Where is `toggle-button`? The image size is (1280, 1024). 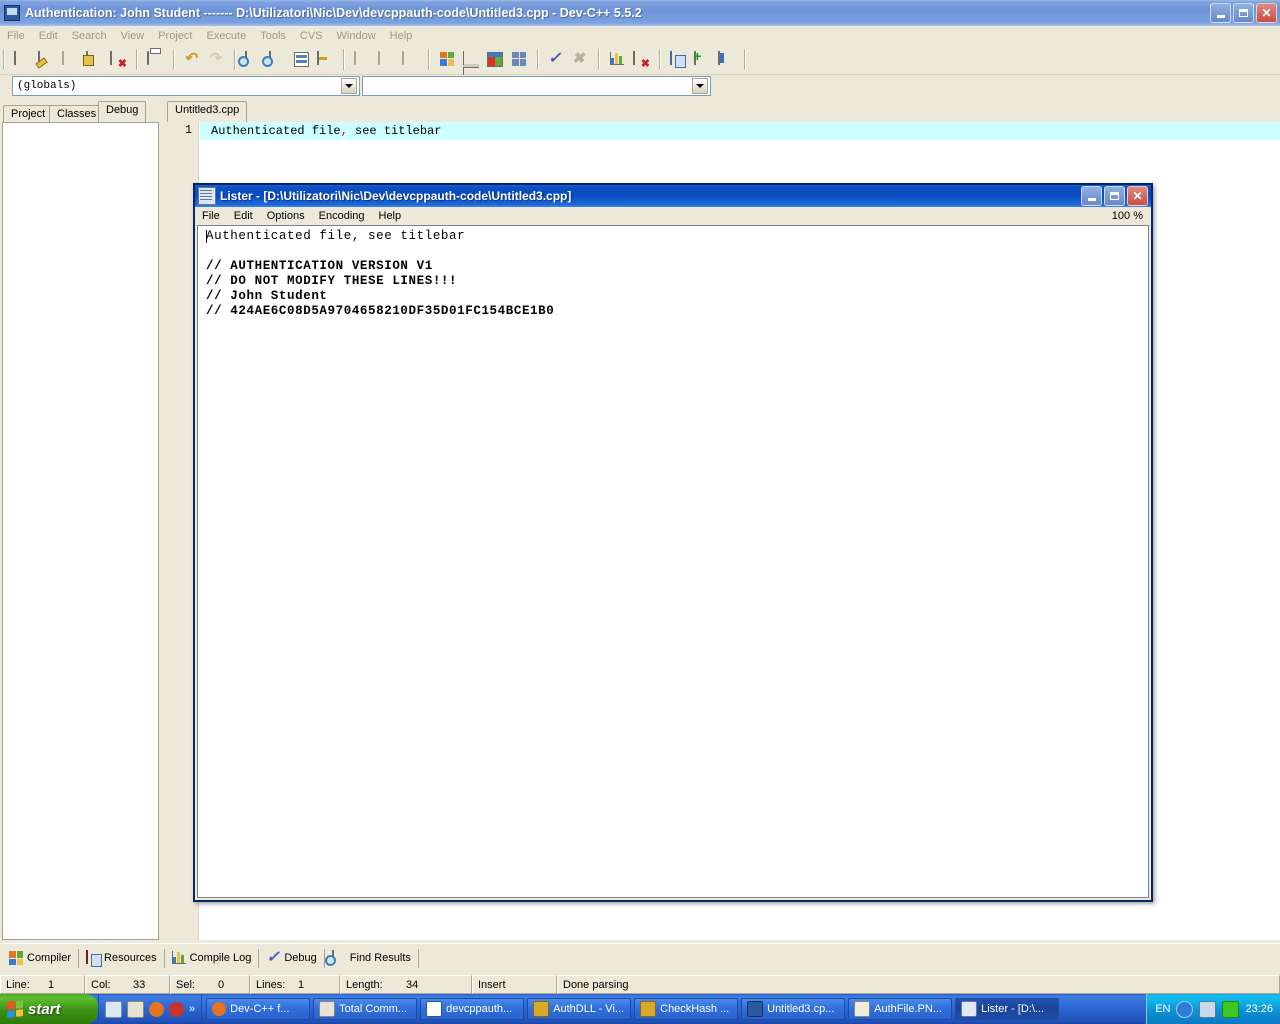
toggle-button is located at coordinates (410, 60).